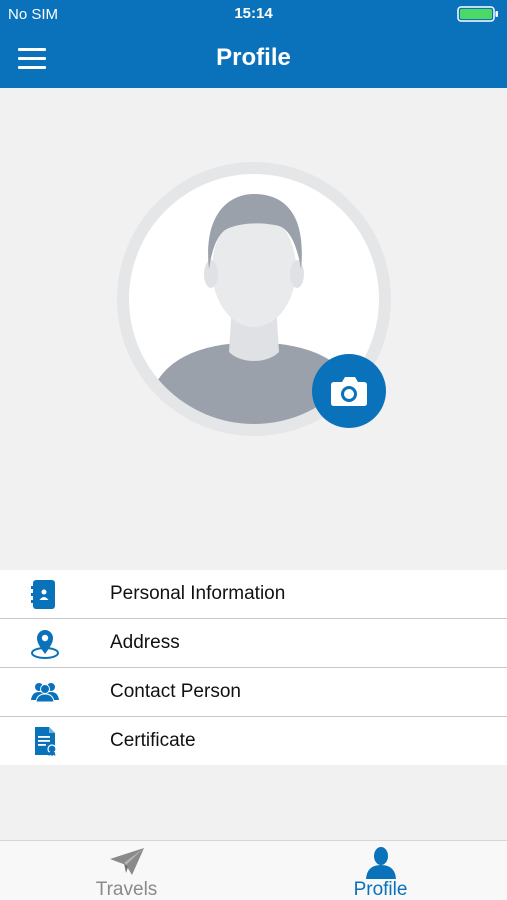 This screenshot has height=900, width=507. I want to click on page-title: Profile, so click(253, 57).